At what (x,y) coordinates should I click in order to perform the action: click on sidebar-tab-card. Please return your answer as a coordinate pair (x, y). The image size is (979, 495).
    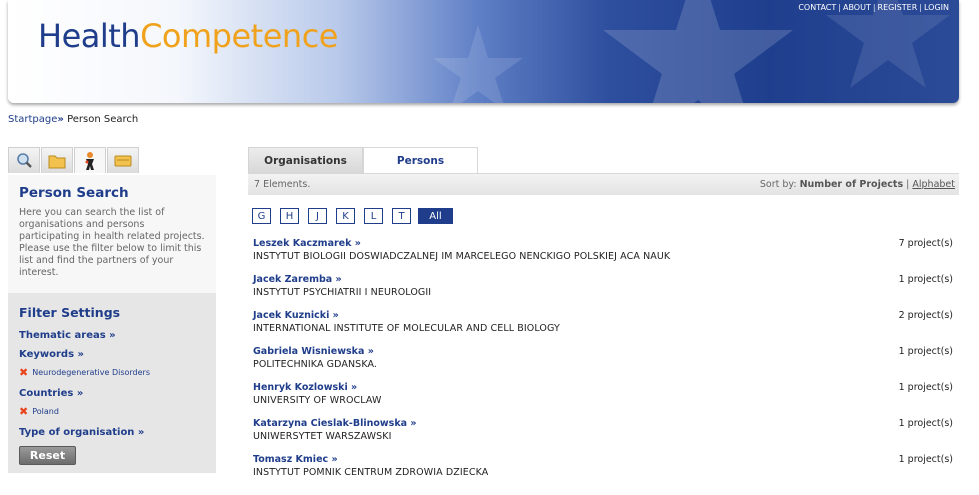
    Looking at the image, I should click on (123, 160).